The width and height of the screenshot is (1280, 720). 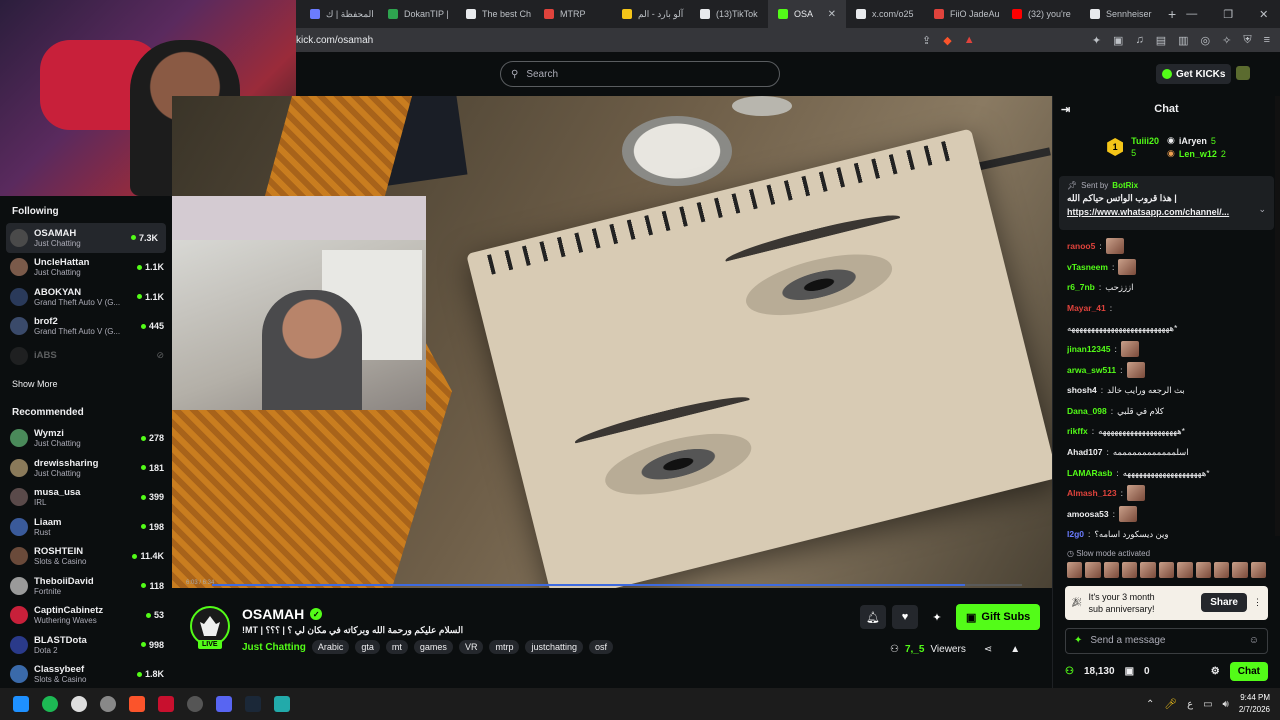 I want to click on browser-tab: المحفظة | ك, so click(x=339, y=14).